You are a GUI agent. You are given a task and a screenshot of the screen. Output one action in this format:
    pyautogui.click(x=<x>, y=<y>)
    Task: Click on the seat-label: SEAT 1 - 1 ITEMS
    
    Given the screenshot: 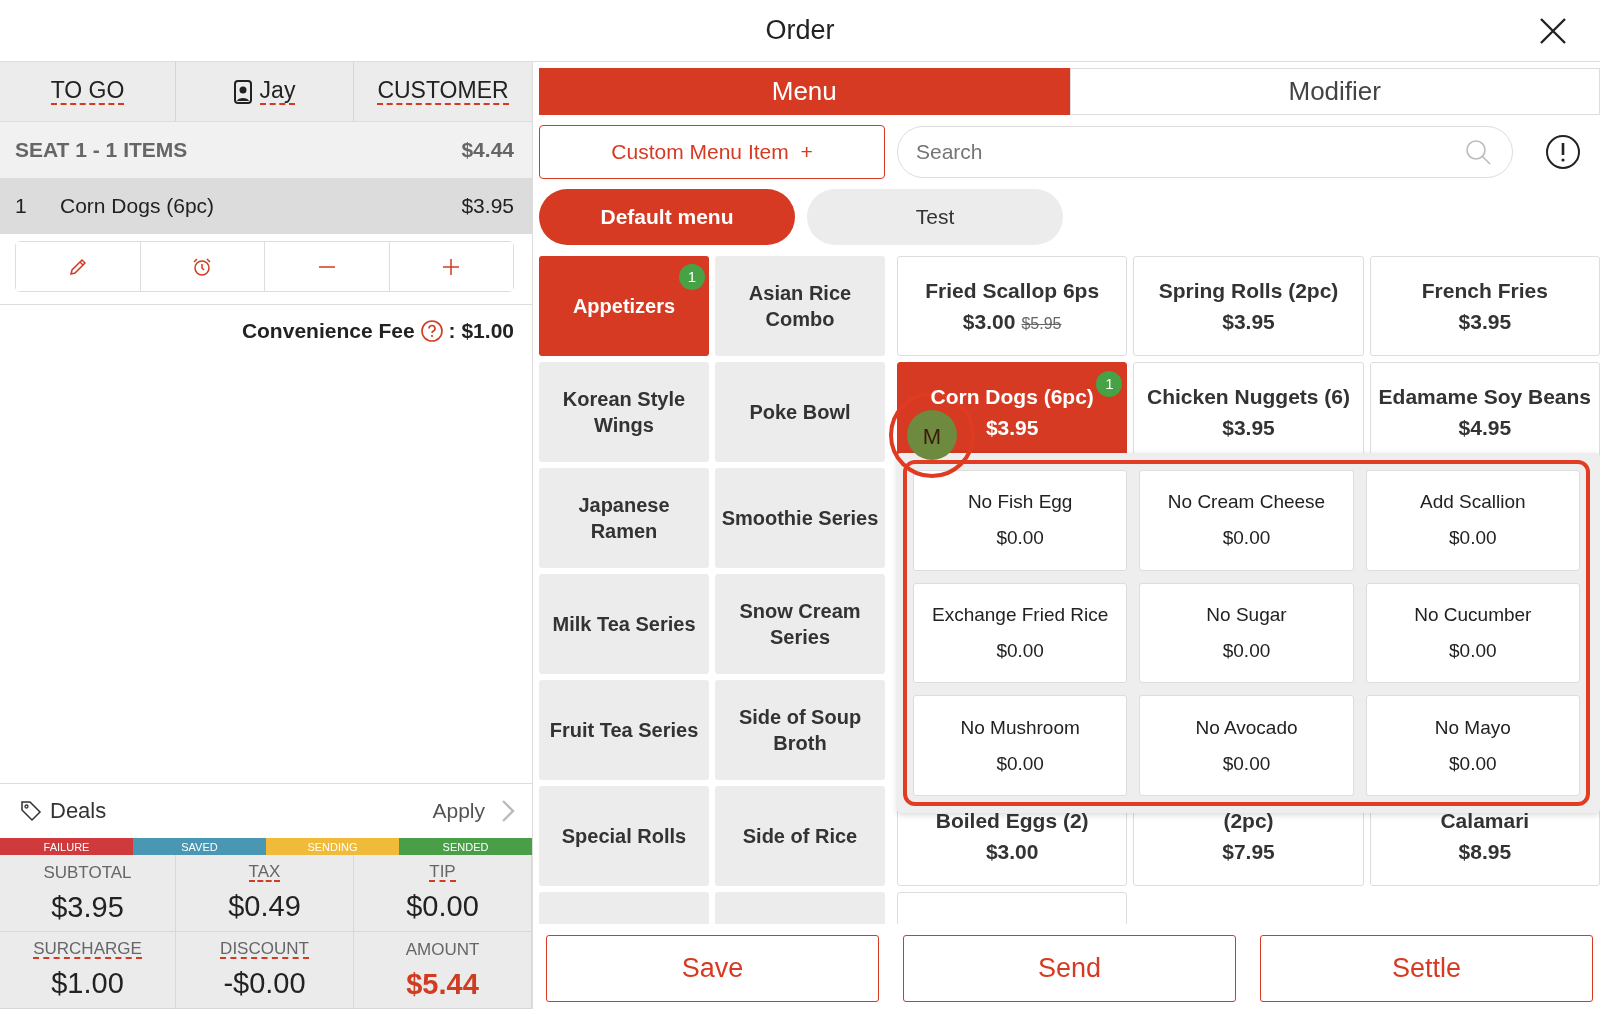 What is the action you would take?
    pyautogui.click(x=101, y=150)
    